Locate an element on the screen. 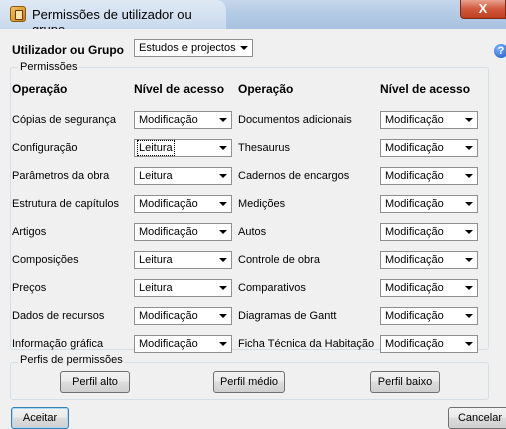 This screenshot has width=506, height=429. operation-label-left: Cópias de segurança is located at coordinates (64, 120).